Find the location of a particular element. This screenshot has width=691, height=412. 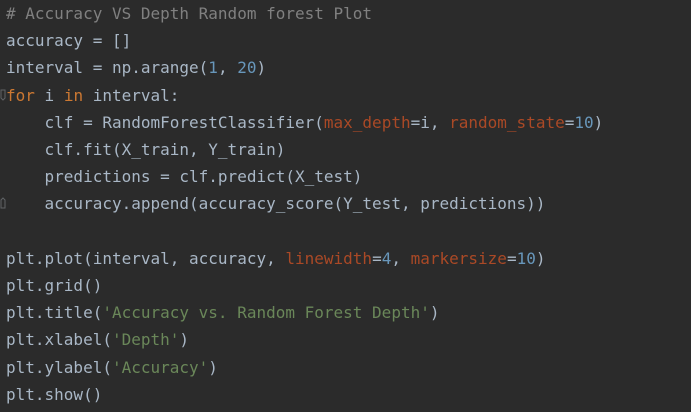

code-token-plain: accuracy = [] is located at coordinates (69, 41).